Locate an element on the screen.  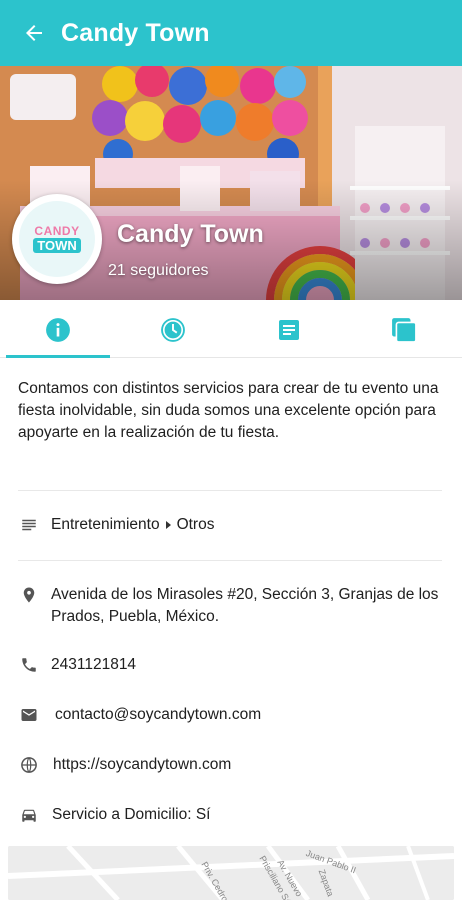
tab-bar is located at coordinates (231, 330).